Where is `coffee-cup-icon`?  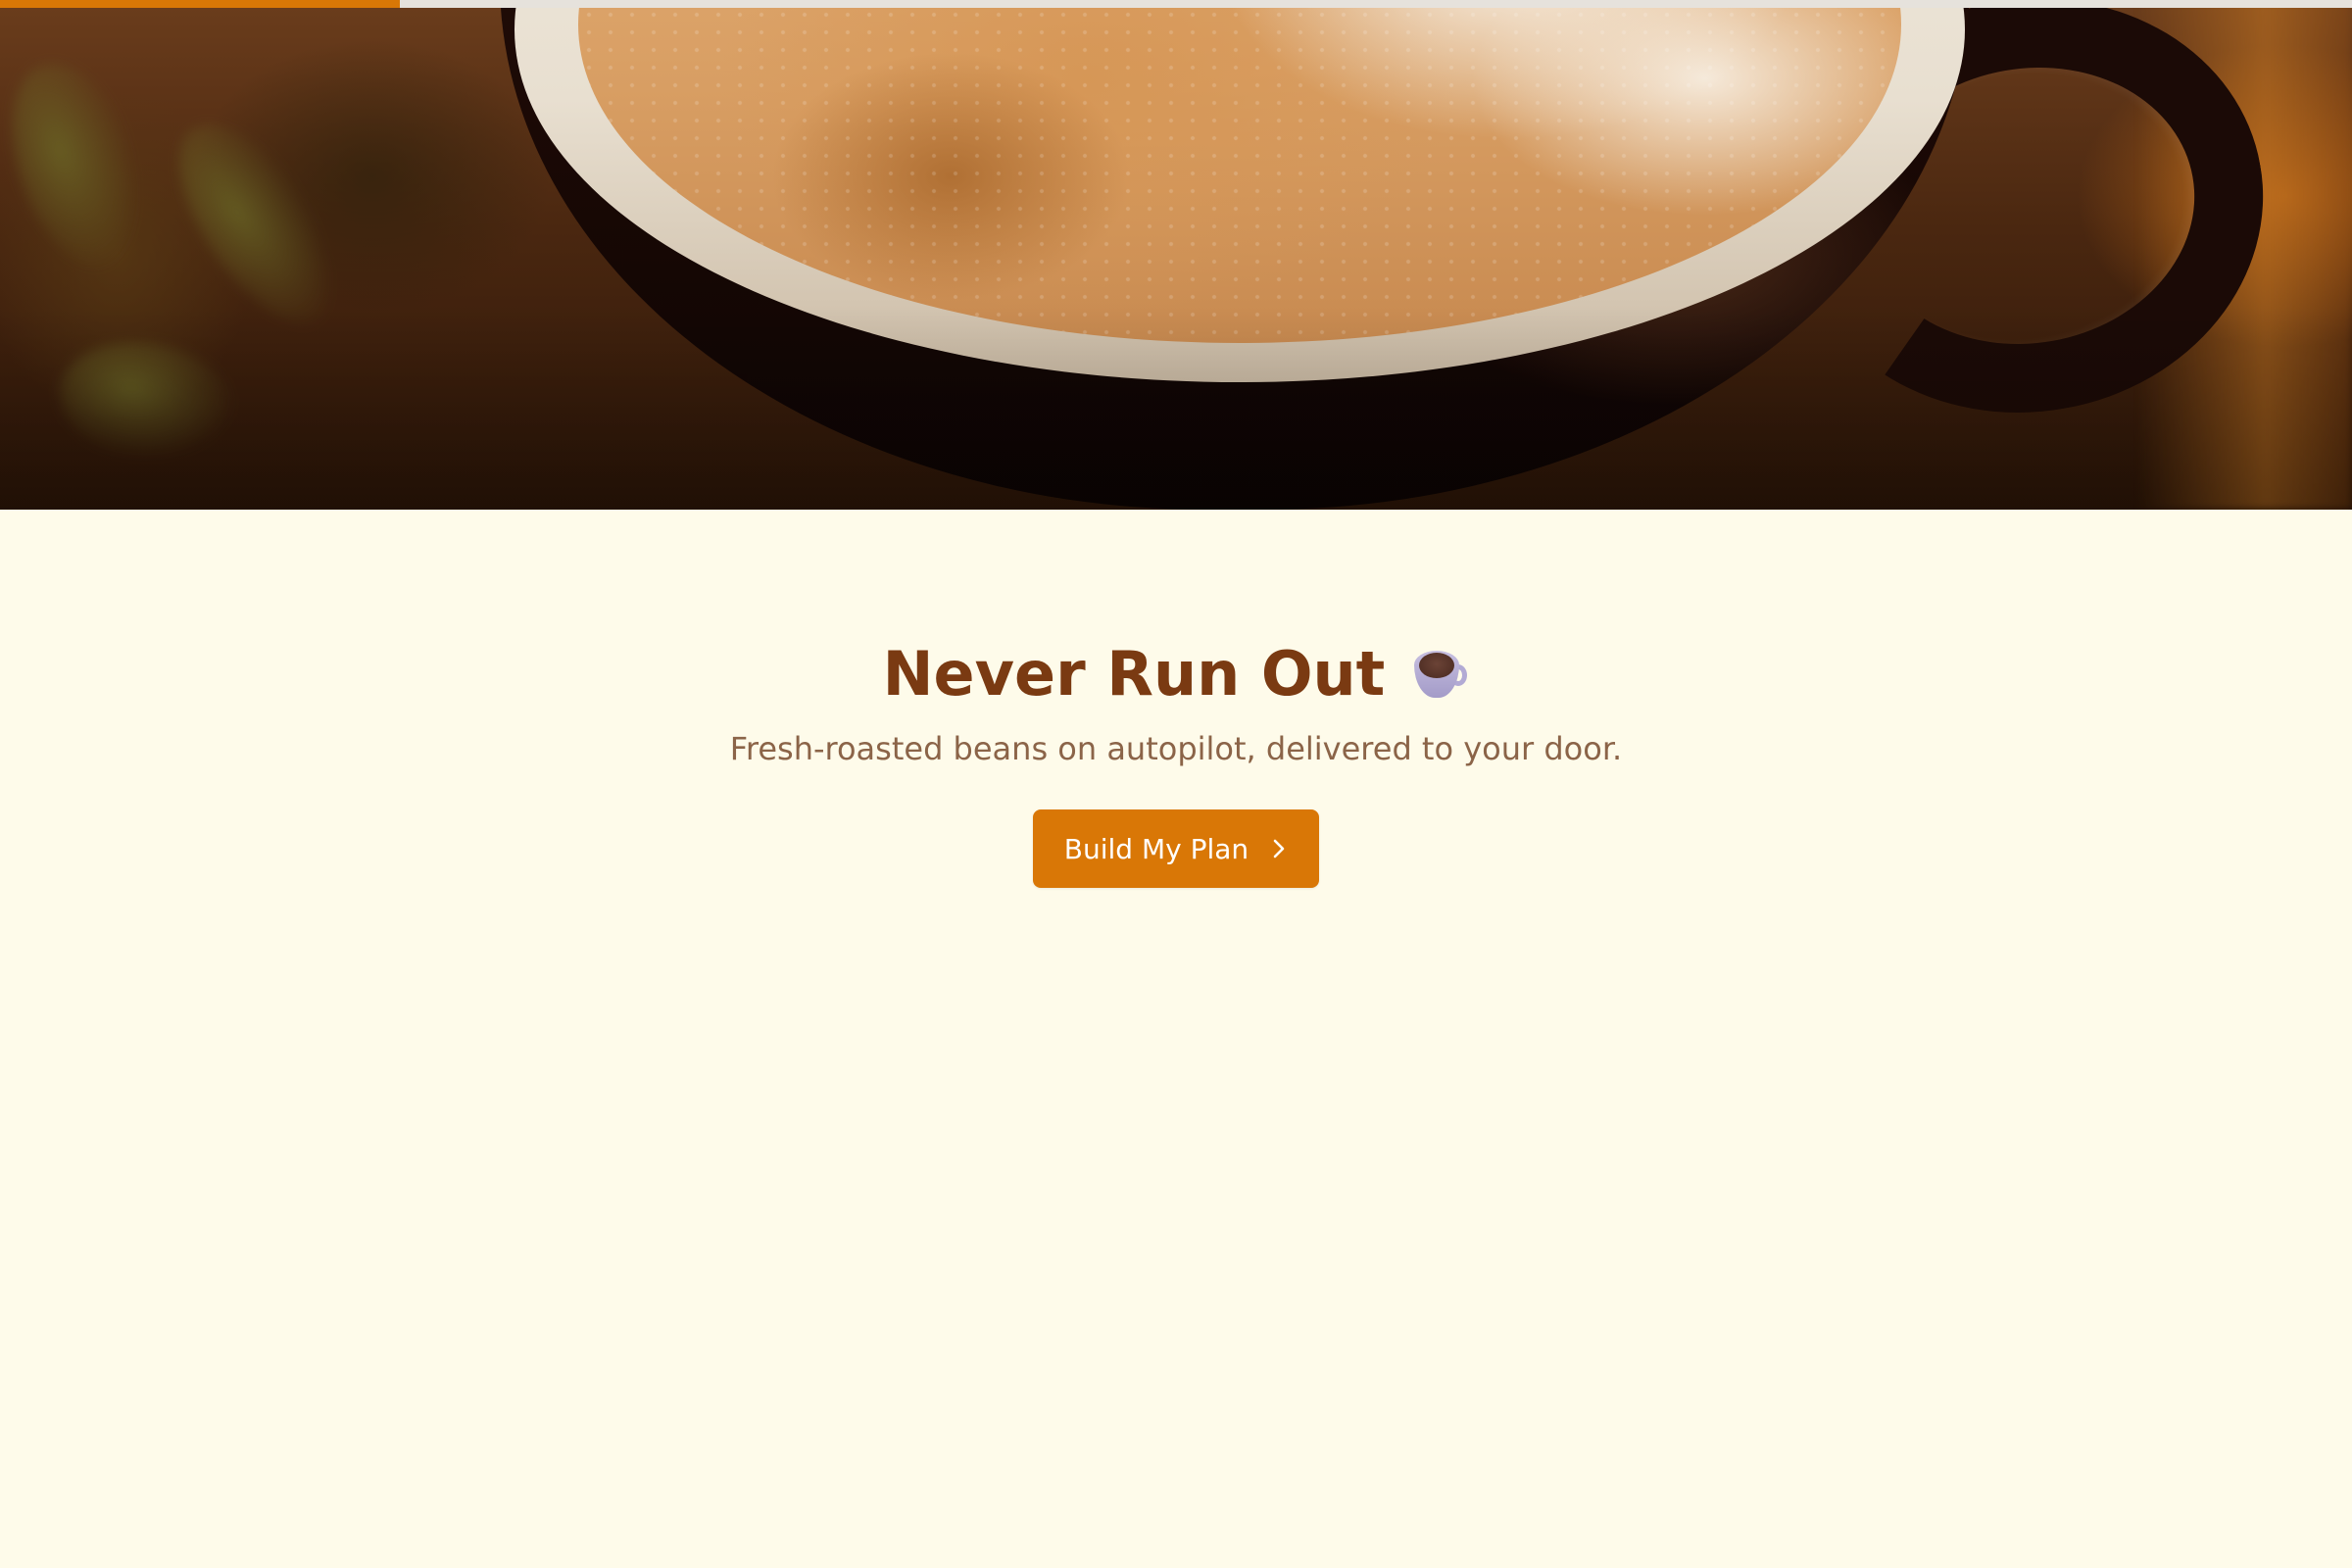 coffee-cup-icon is located at coordinates (1439, 674).